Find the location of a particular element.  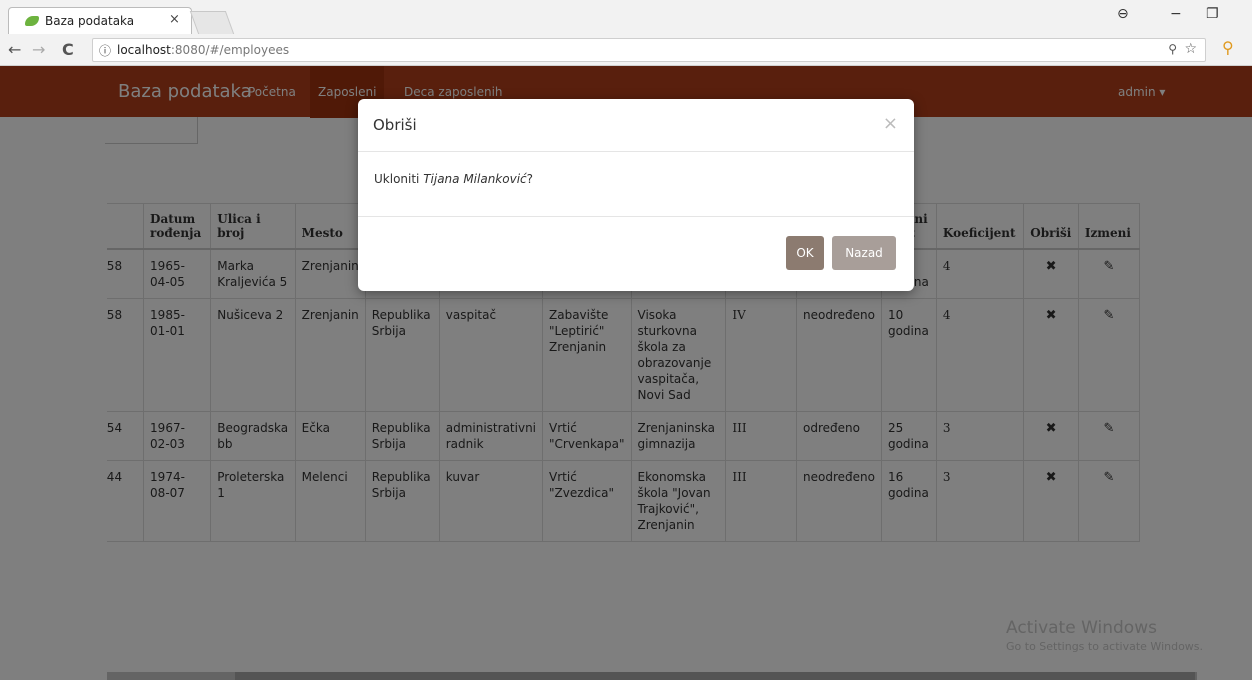

close-icon: × is located at coordinates (890, 123).